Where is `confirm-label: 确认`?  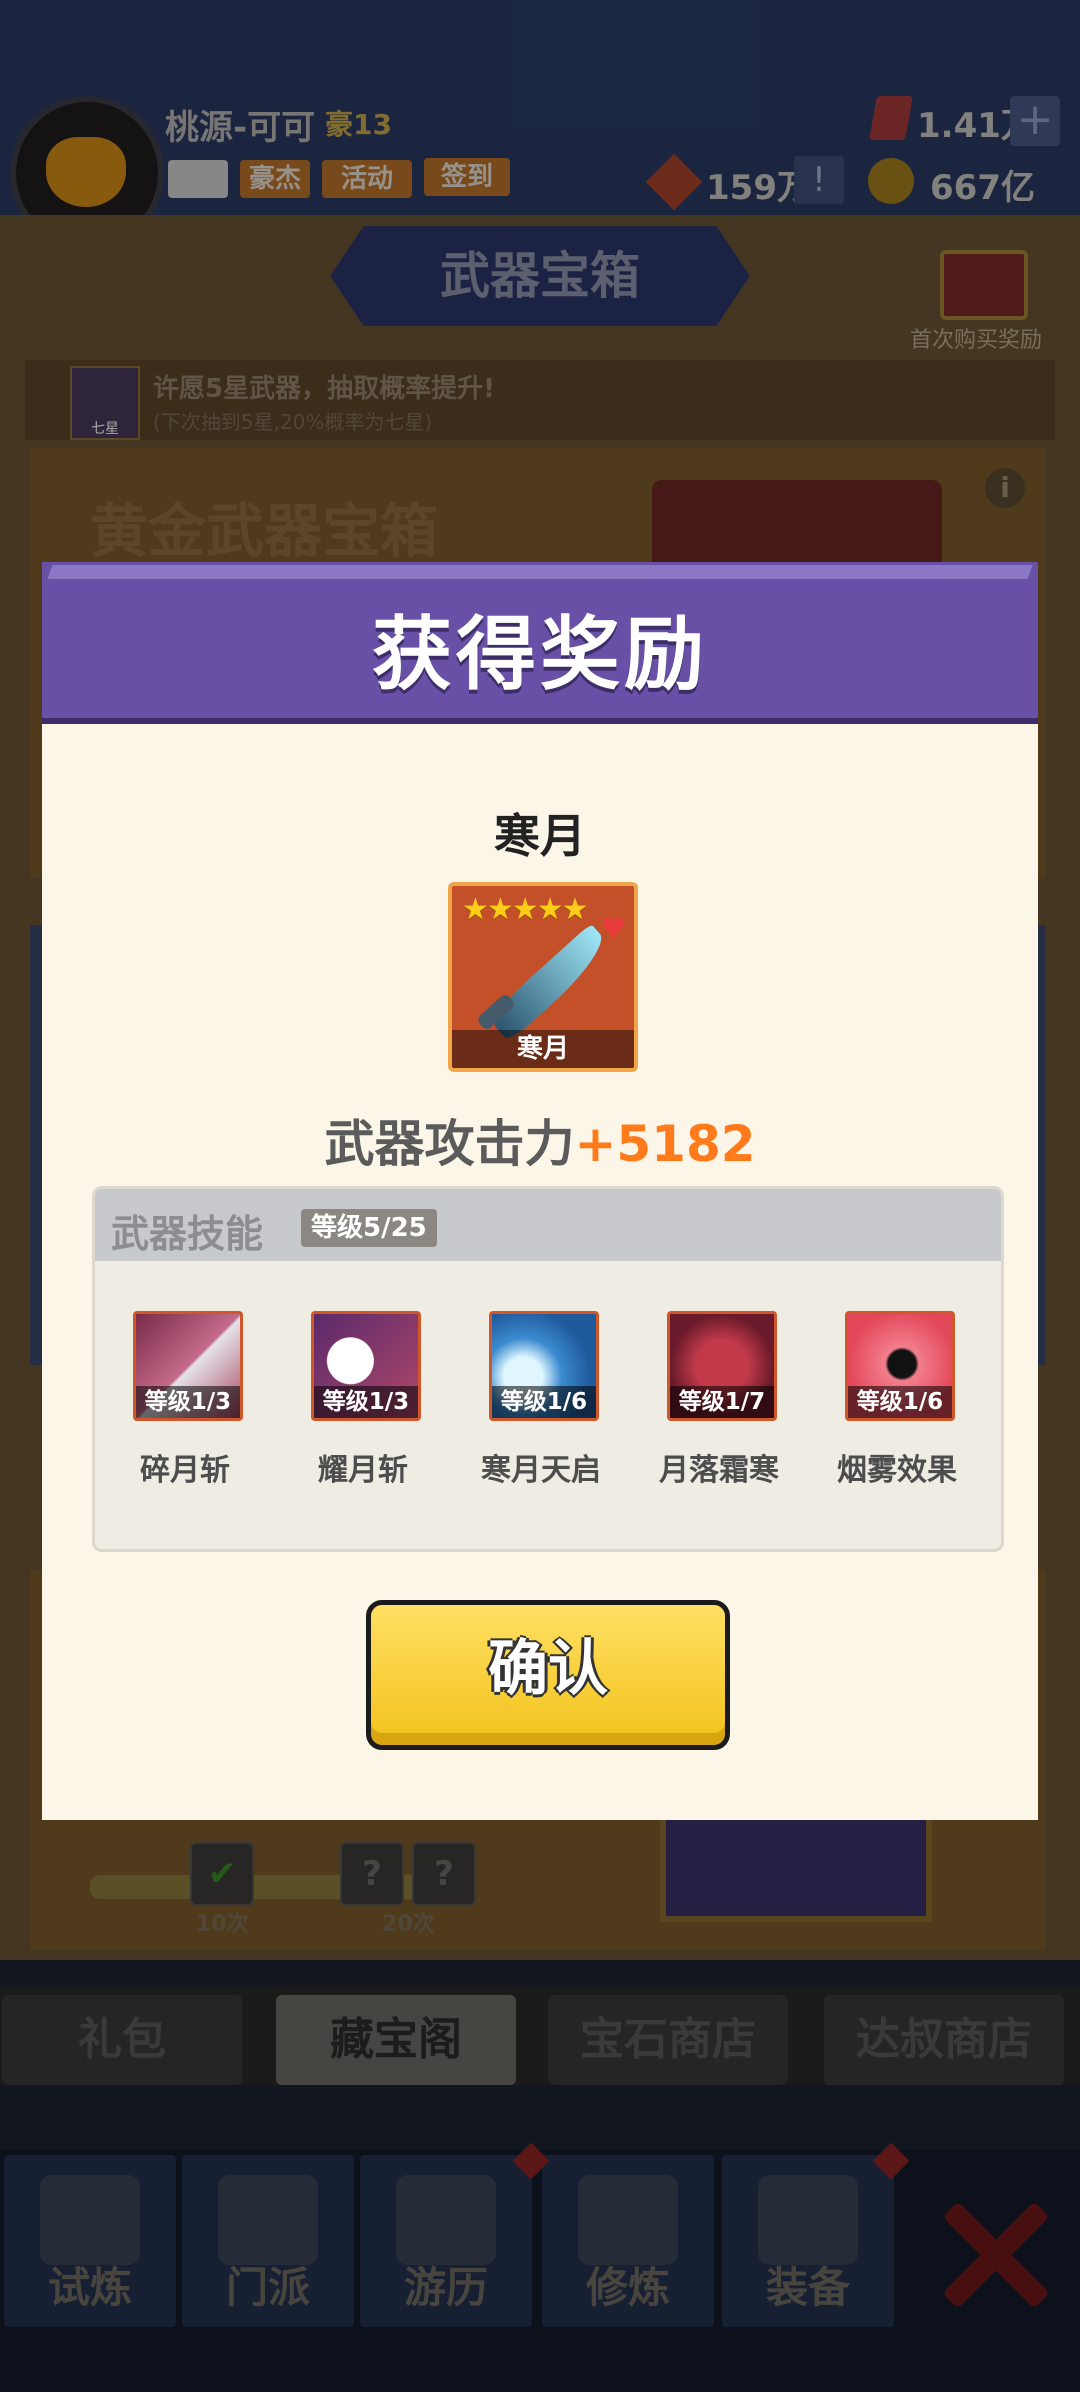 confirm-label: 确认 is located at coordinates (548, 1669).